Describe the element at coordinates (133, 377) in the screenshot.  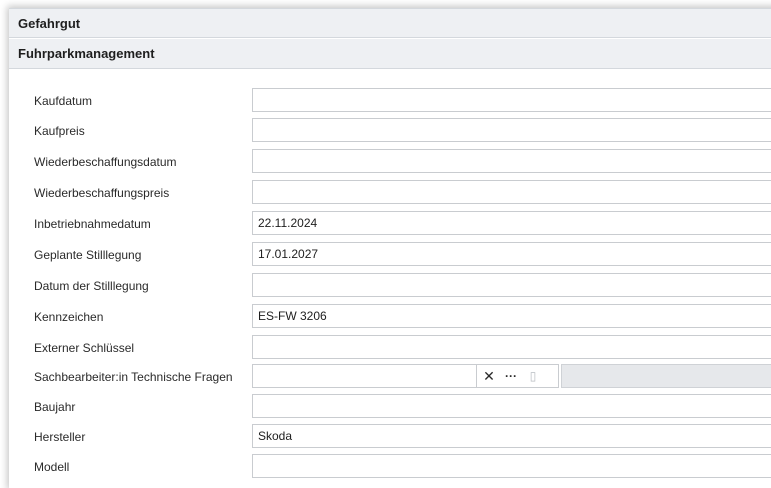
I see `field-label: Sachbearbeiter:in Technische Fragen` at that location.